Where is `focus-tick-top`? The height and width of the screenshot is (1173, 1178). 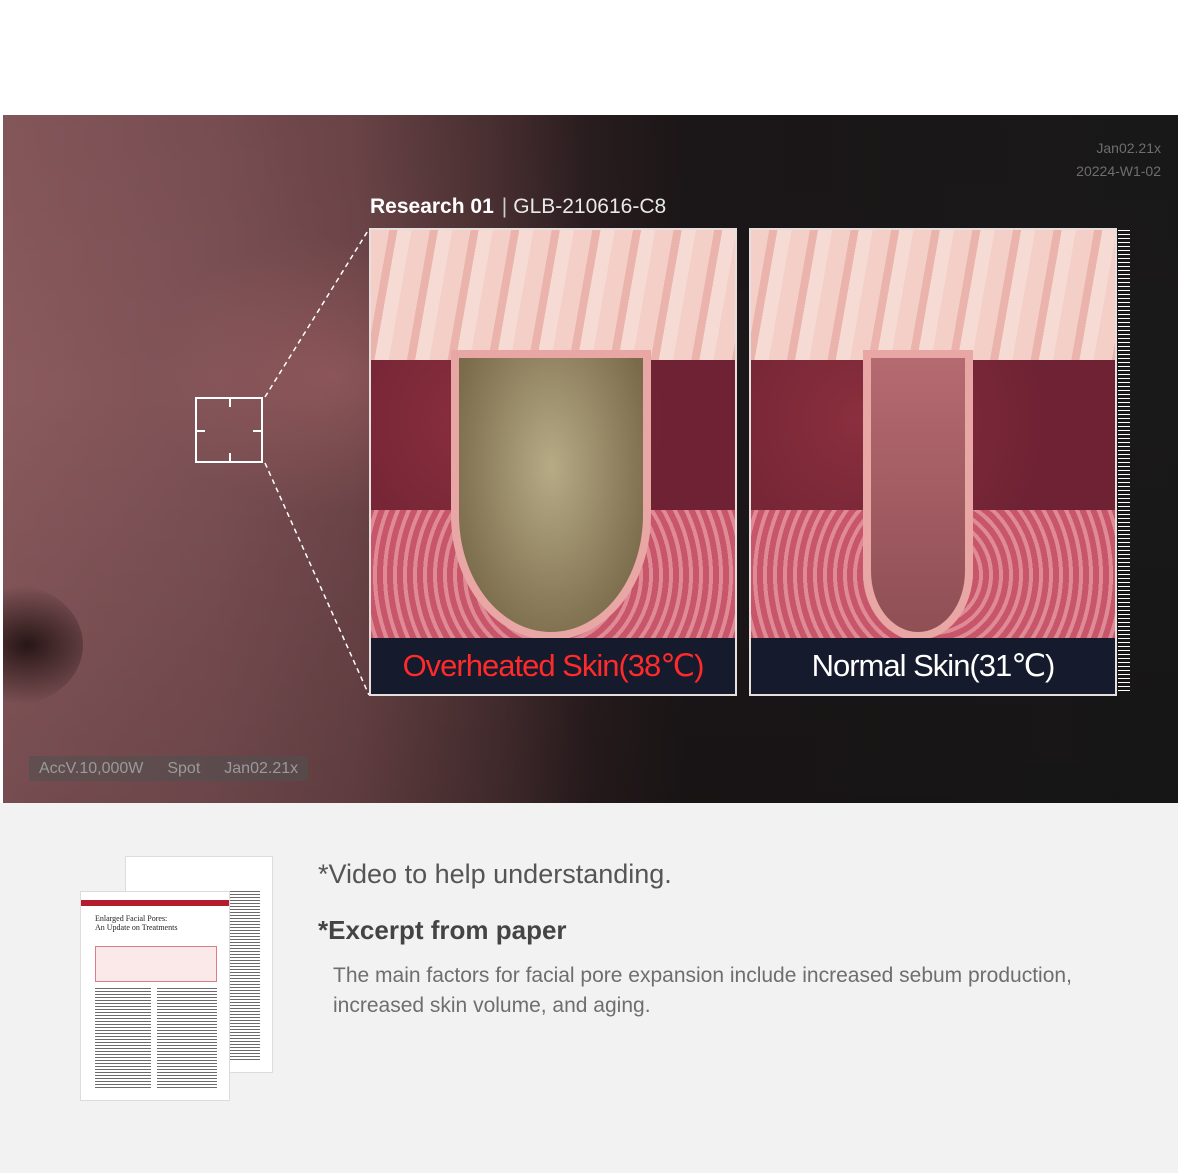 focus-tick-top is located at coordinates (230, 403).